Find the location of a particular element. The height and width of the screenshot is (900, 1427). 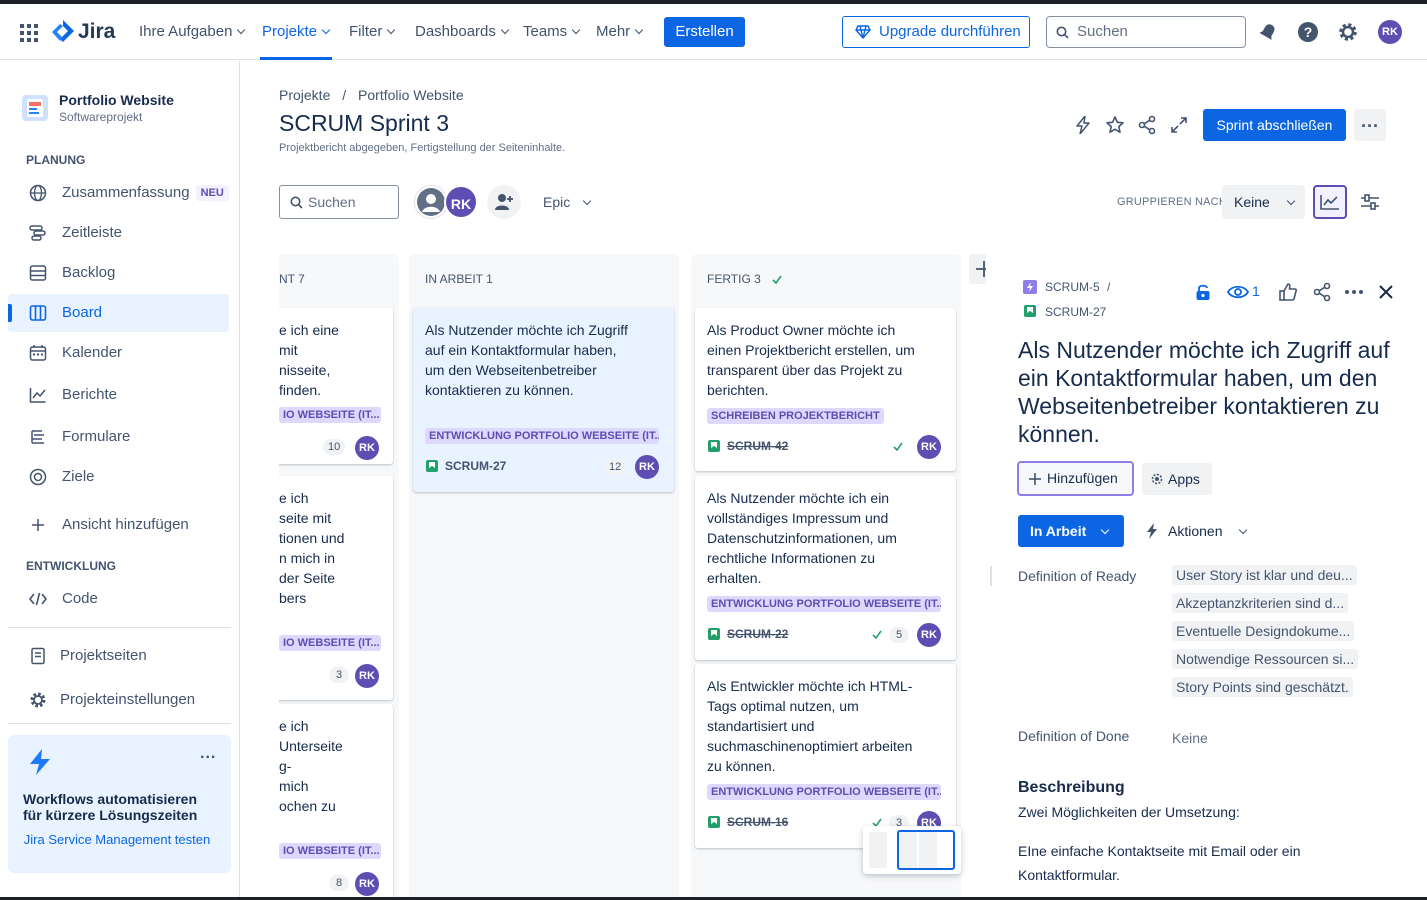

parent-issue-key: SCRUM-5 / is located at coordinates (1077, 287).